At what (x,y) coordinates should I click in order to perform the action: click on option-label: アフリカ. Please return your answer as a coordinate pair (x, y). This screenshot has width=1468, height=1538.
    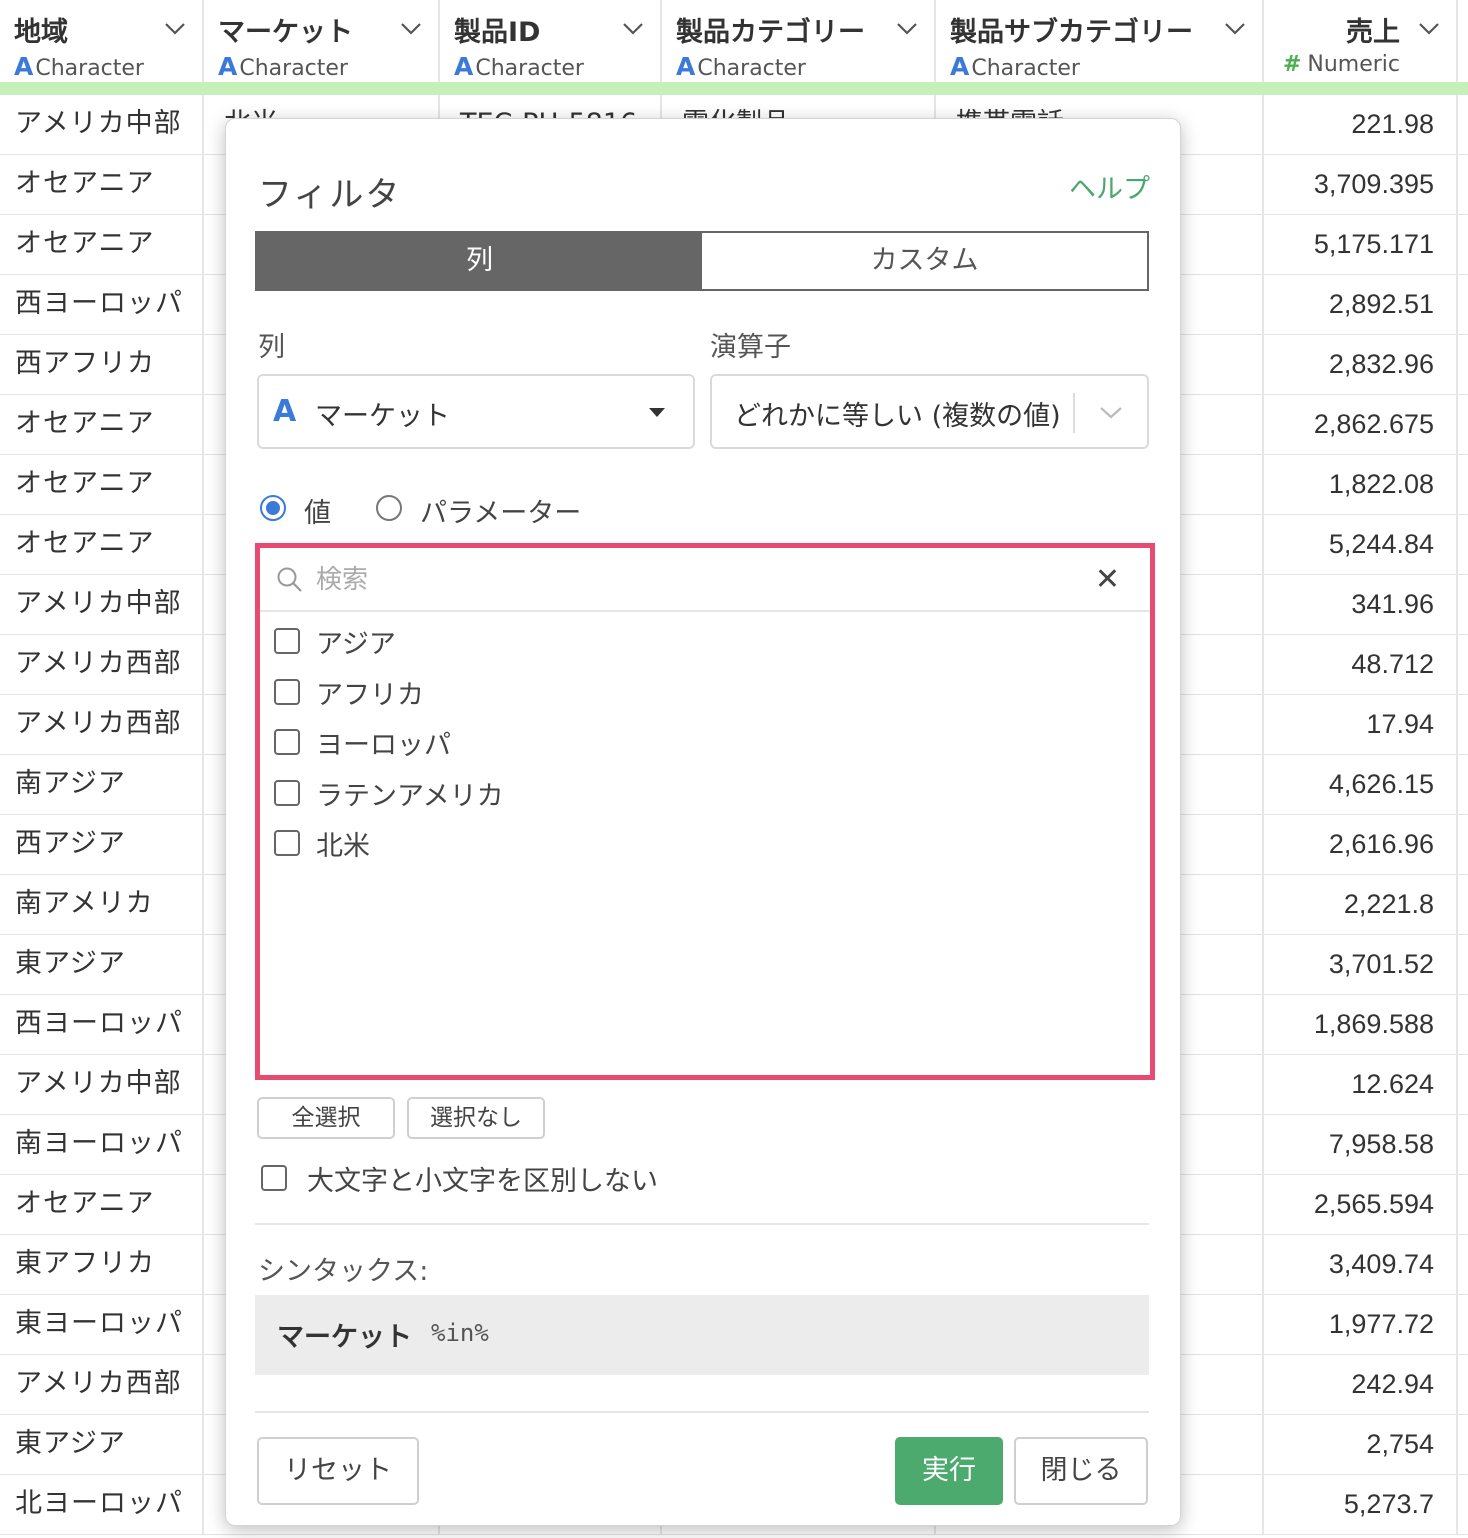
    Looking at the image, I should click on (370, 695).